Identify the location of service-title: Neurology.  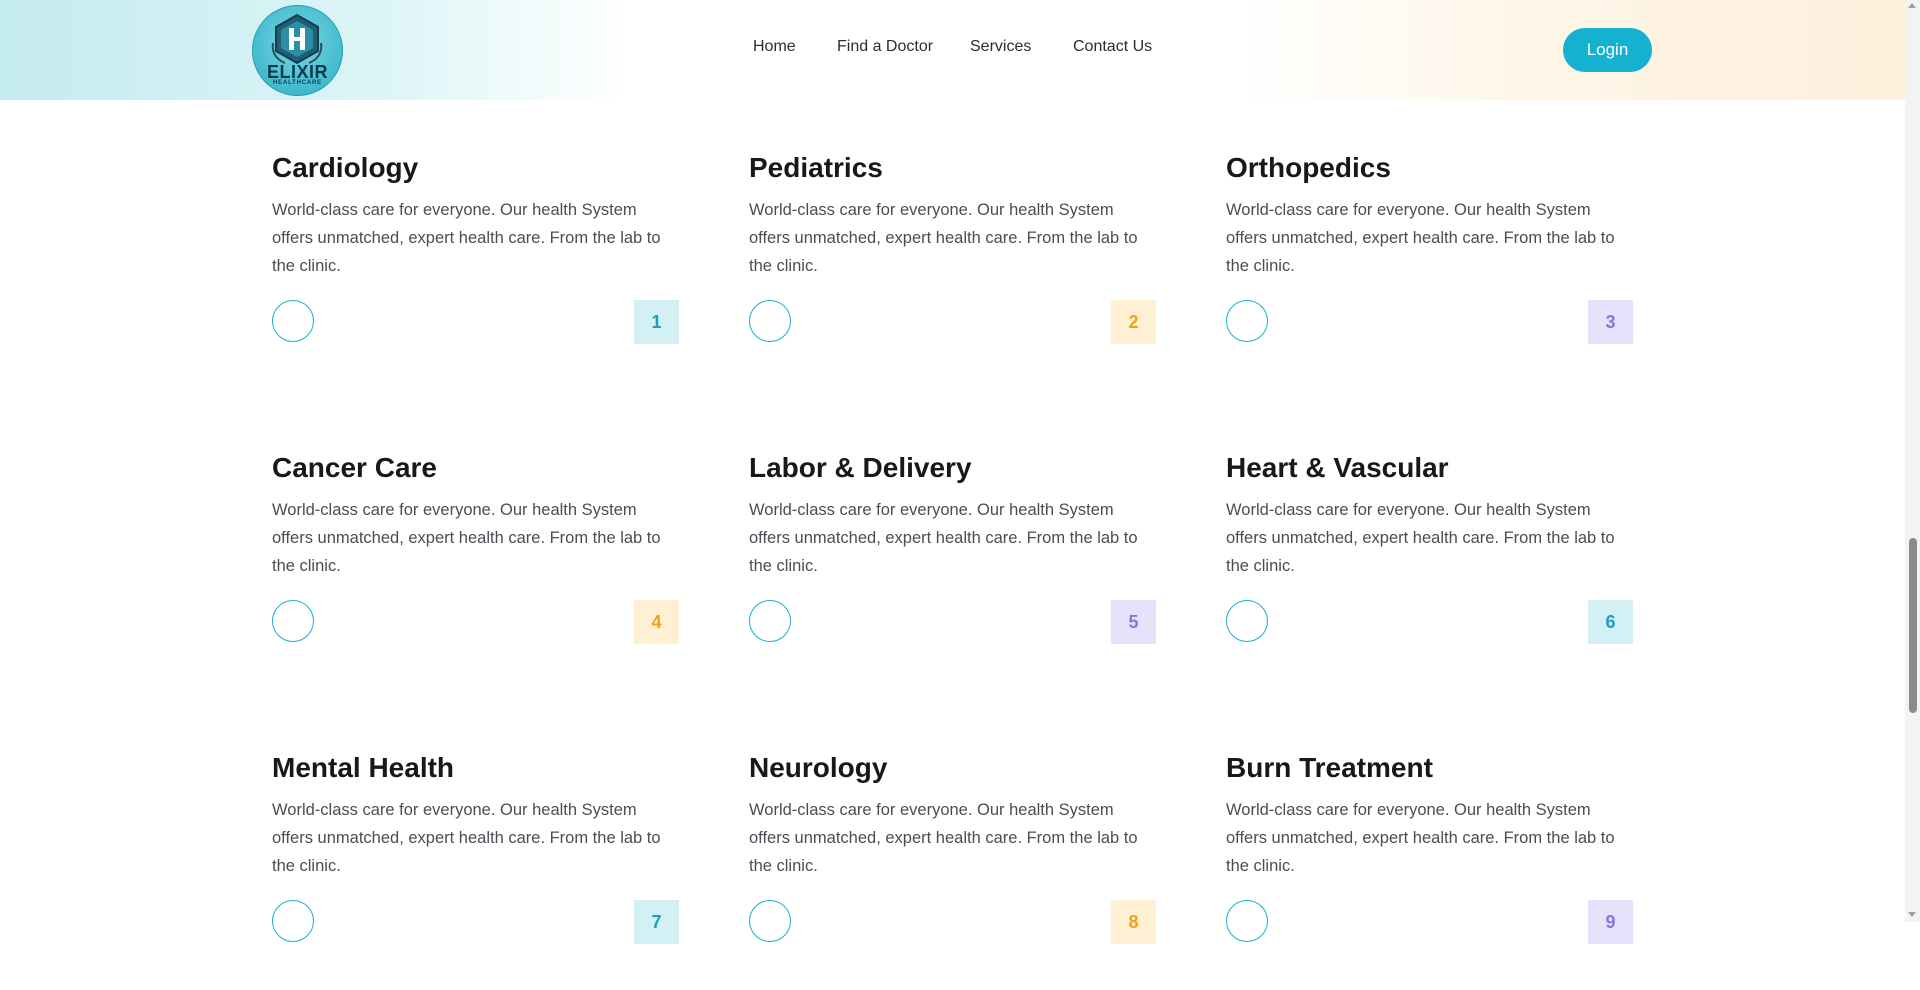
(818, 767).